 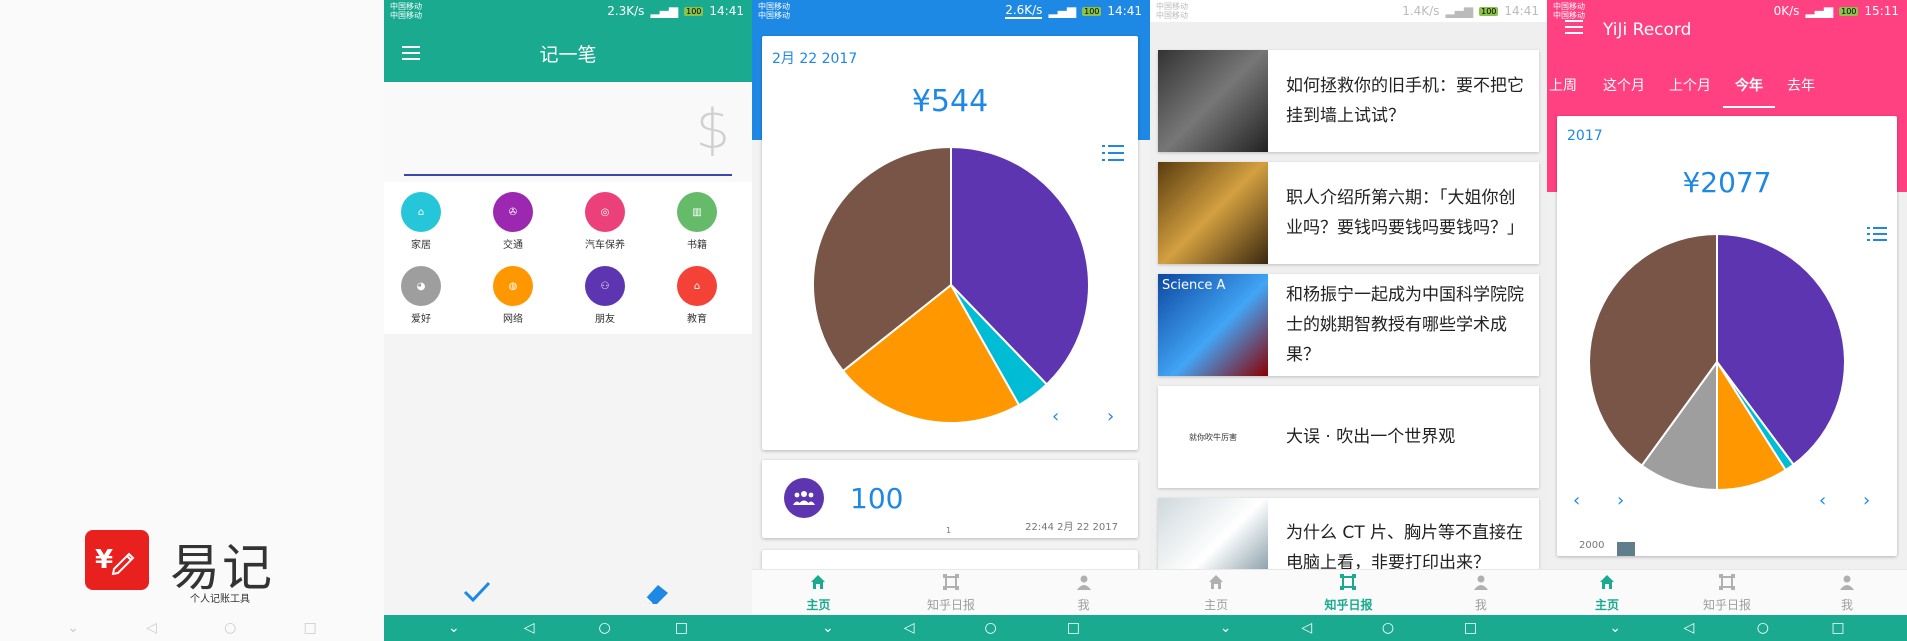 I want to click on list-icon, so click(x=1877, y=234).